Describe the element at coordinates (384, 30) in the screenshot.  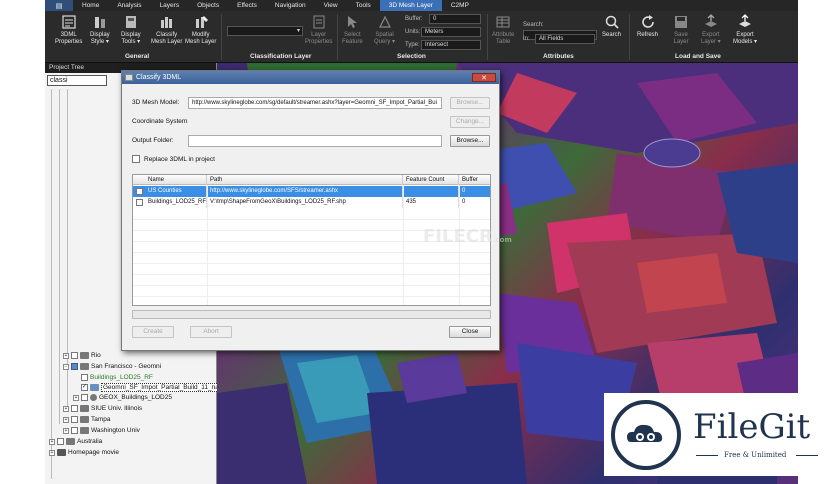
I see `spatial-query-button: Spatial Query ▾` at that location.